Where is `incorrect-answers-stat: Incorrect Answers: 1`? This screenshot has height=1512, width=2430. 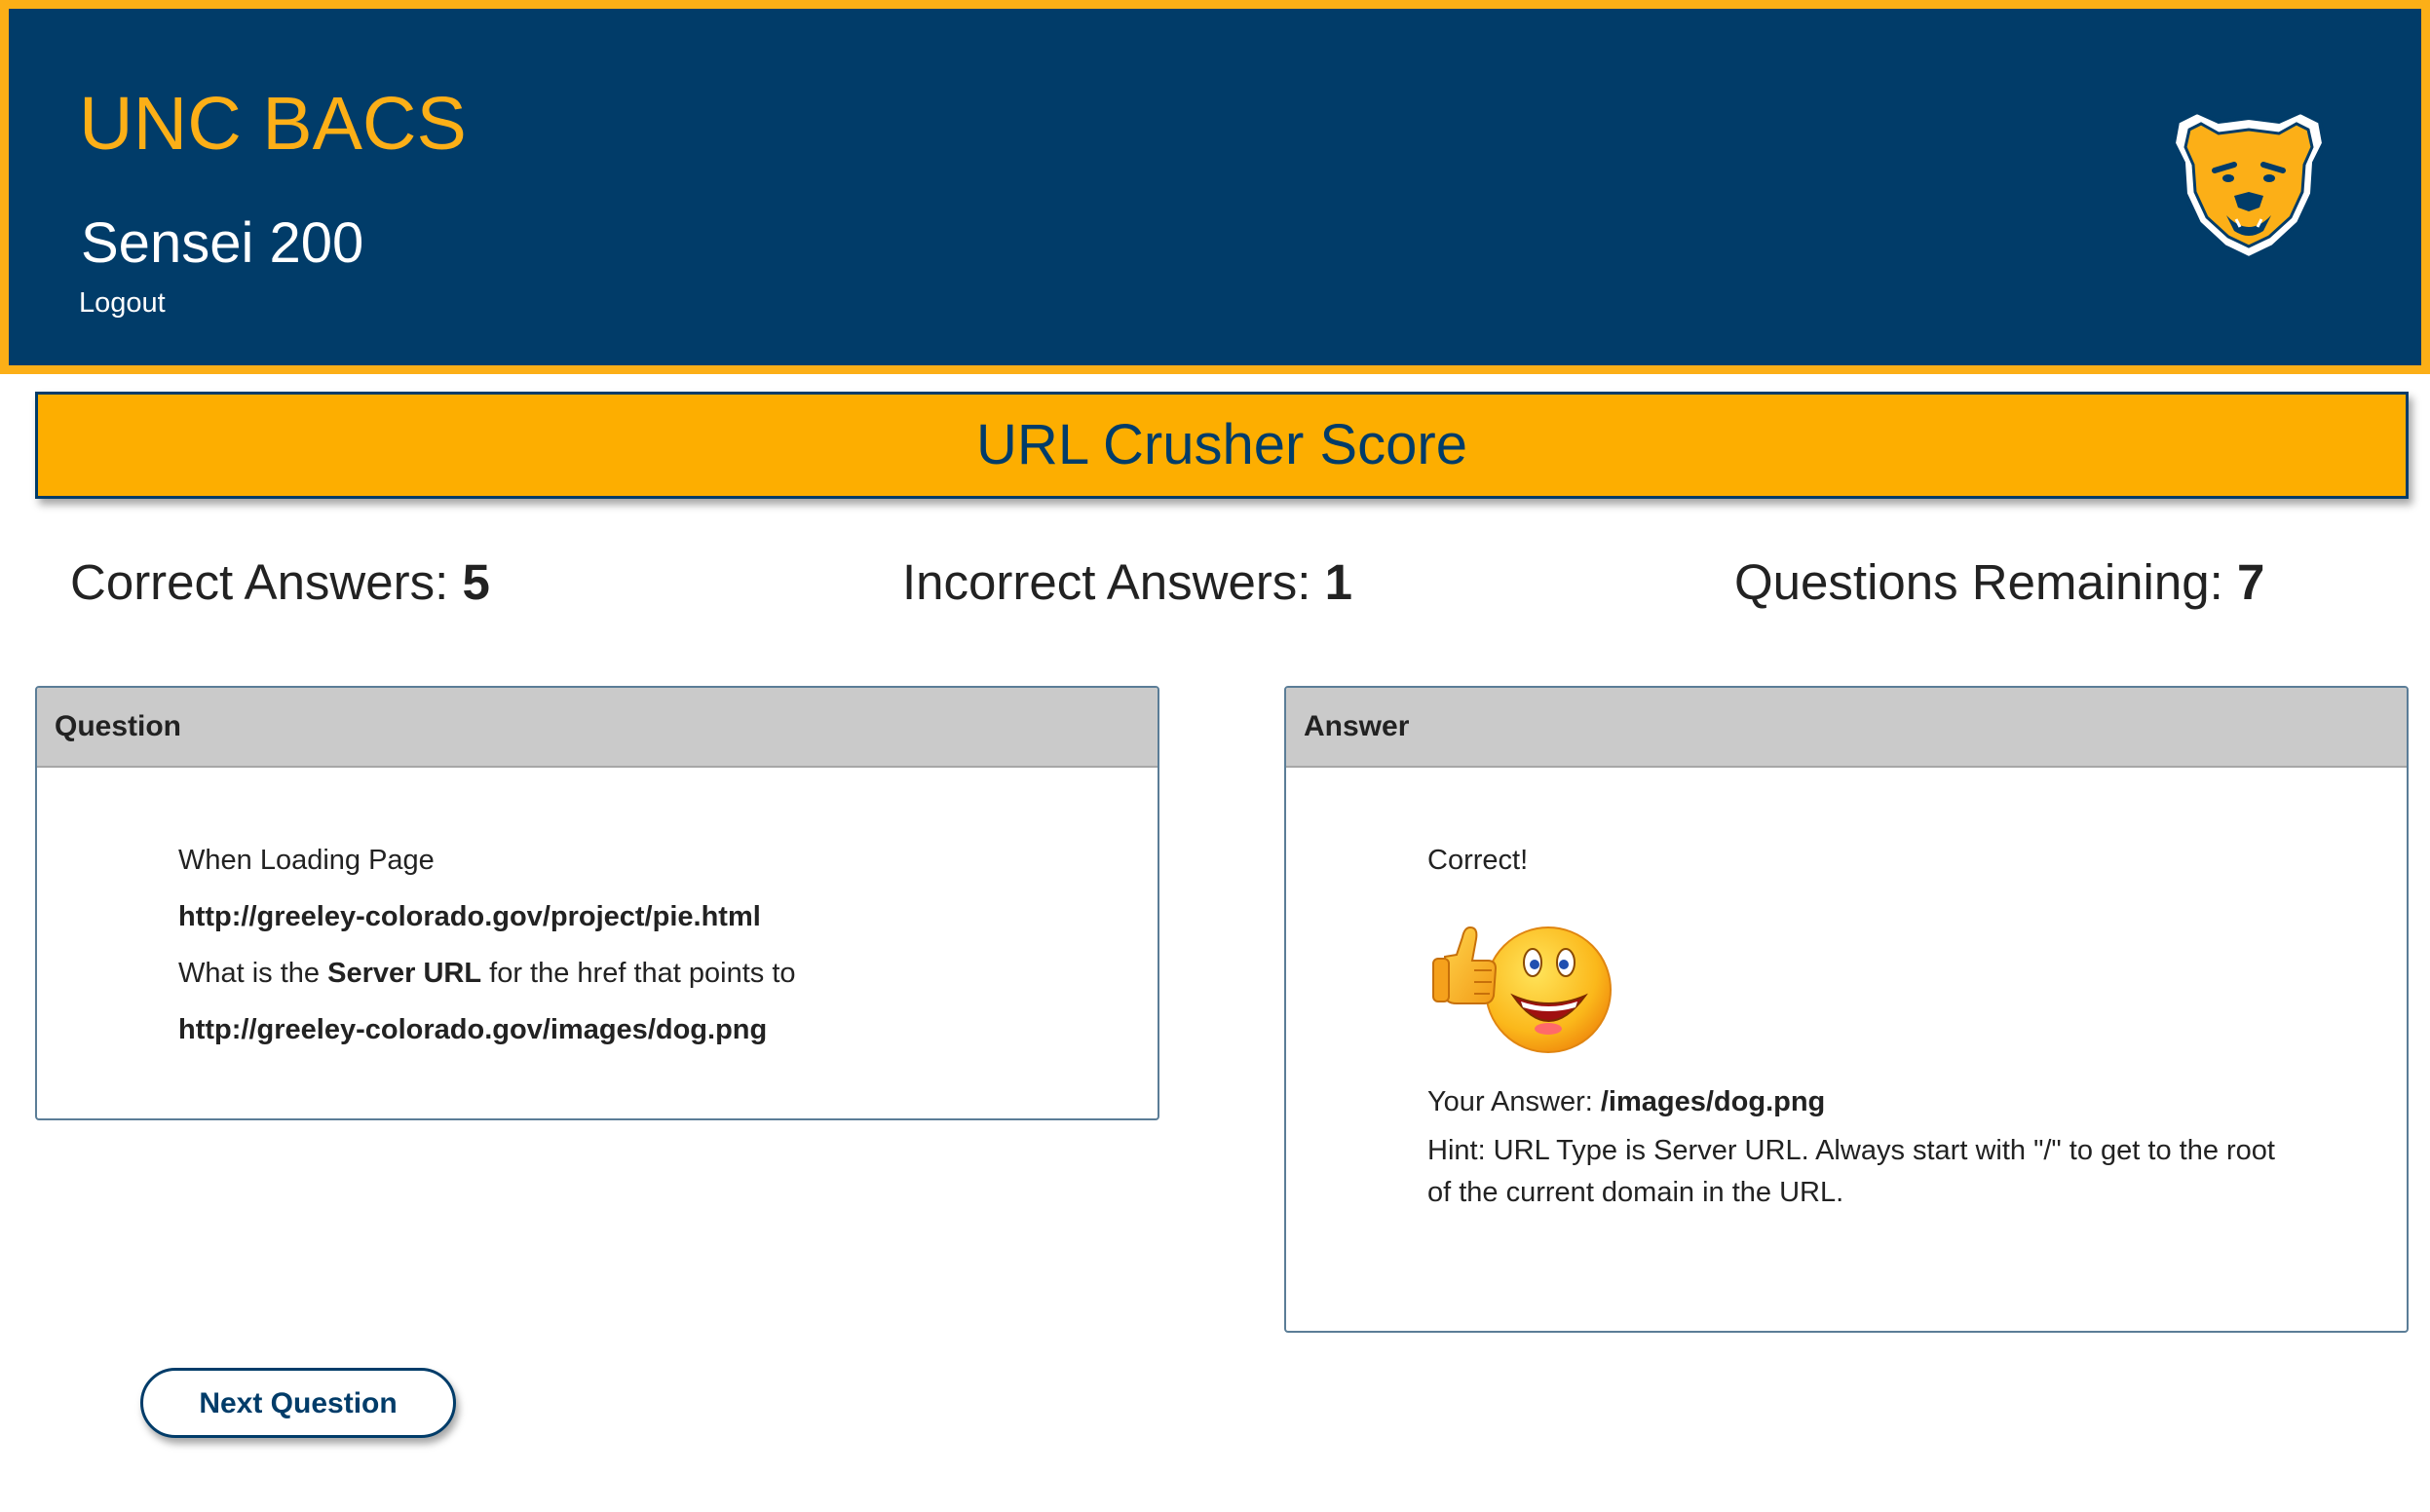
incorrect-answers-stat: Incorrect Answers: 1 is located at coordinates (1127, 582).